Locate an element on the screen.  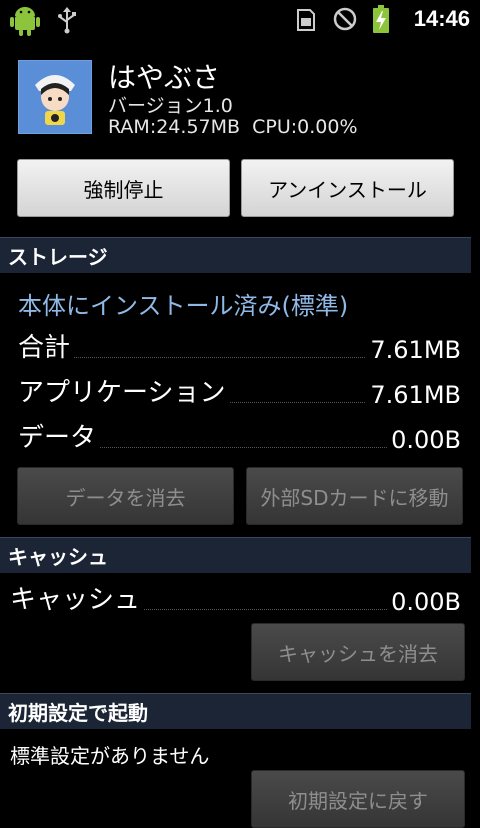
storage-total-value: 7.61MB is located at coordinates (413, 350).